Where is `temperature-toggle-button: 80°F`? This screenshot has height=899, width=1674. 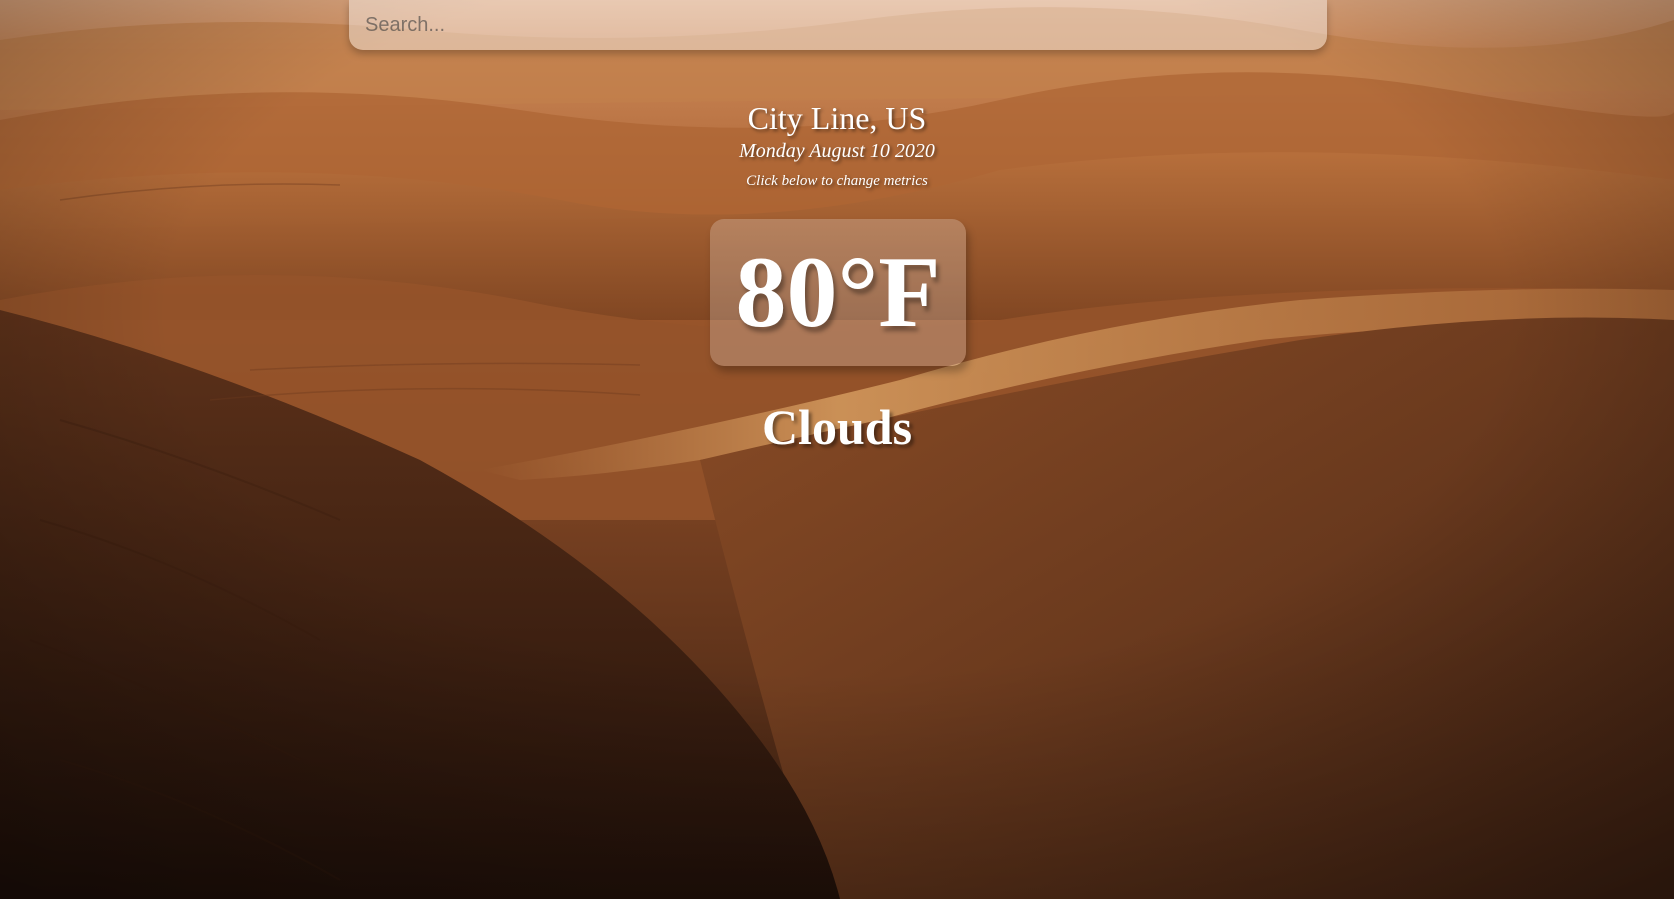
temperature-toggle-button: 80°F is located at coordinates (838, 292).